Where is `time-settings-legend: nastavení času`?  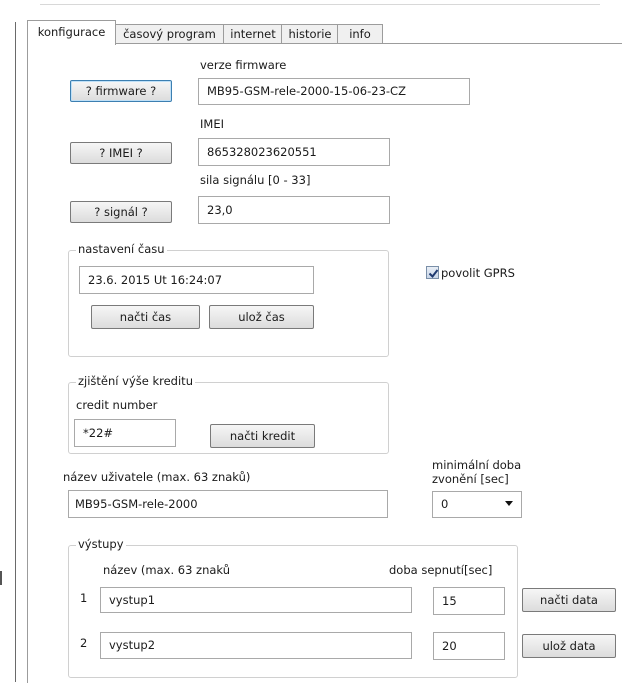
time-settings-legend: nastavení času is located at coordinates (121, 249).